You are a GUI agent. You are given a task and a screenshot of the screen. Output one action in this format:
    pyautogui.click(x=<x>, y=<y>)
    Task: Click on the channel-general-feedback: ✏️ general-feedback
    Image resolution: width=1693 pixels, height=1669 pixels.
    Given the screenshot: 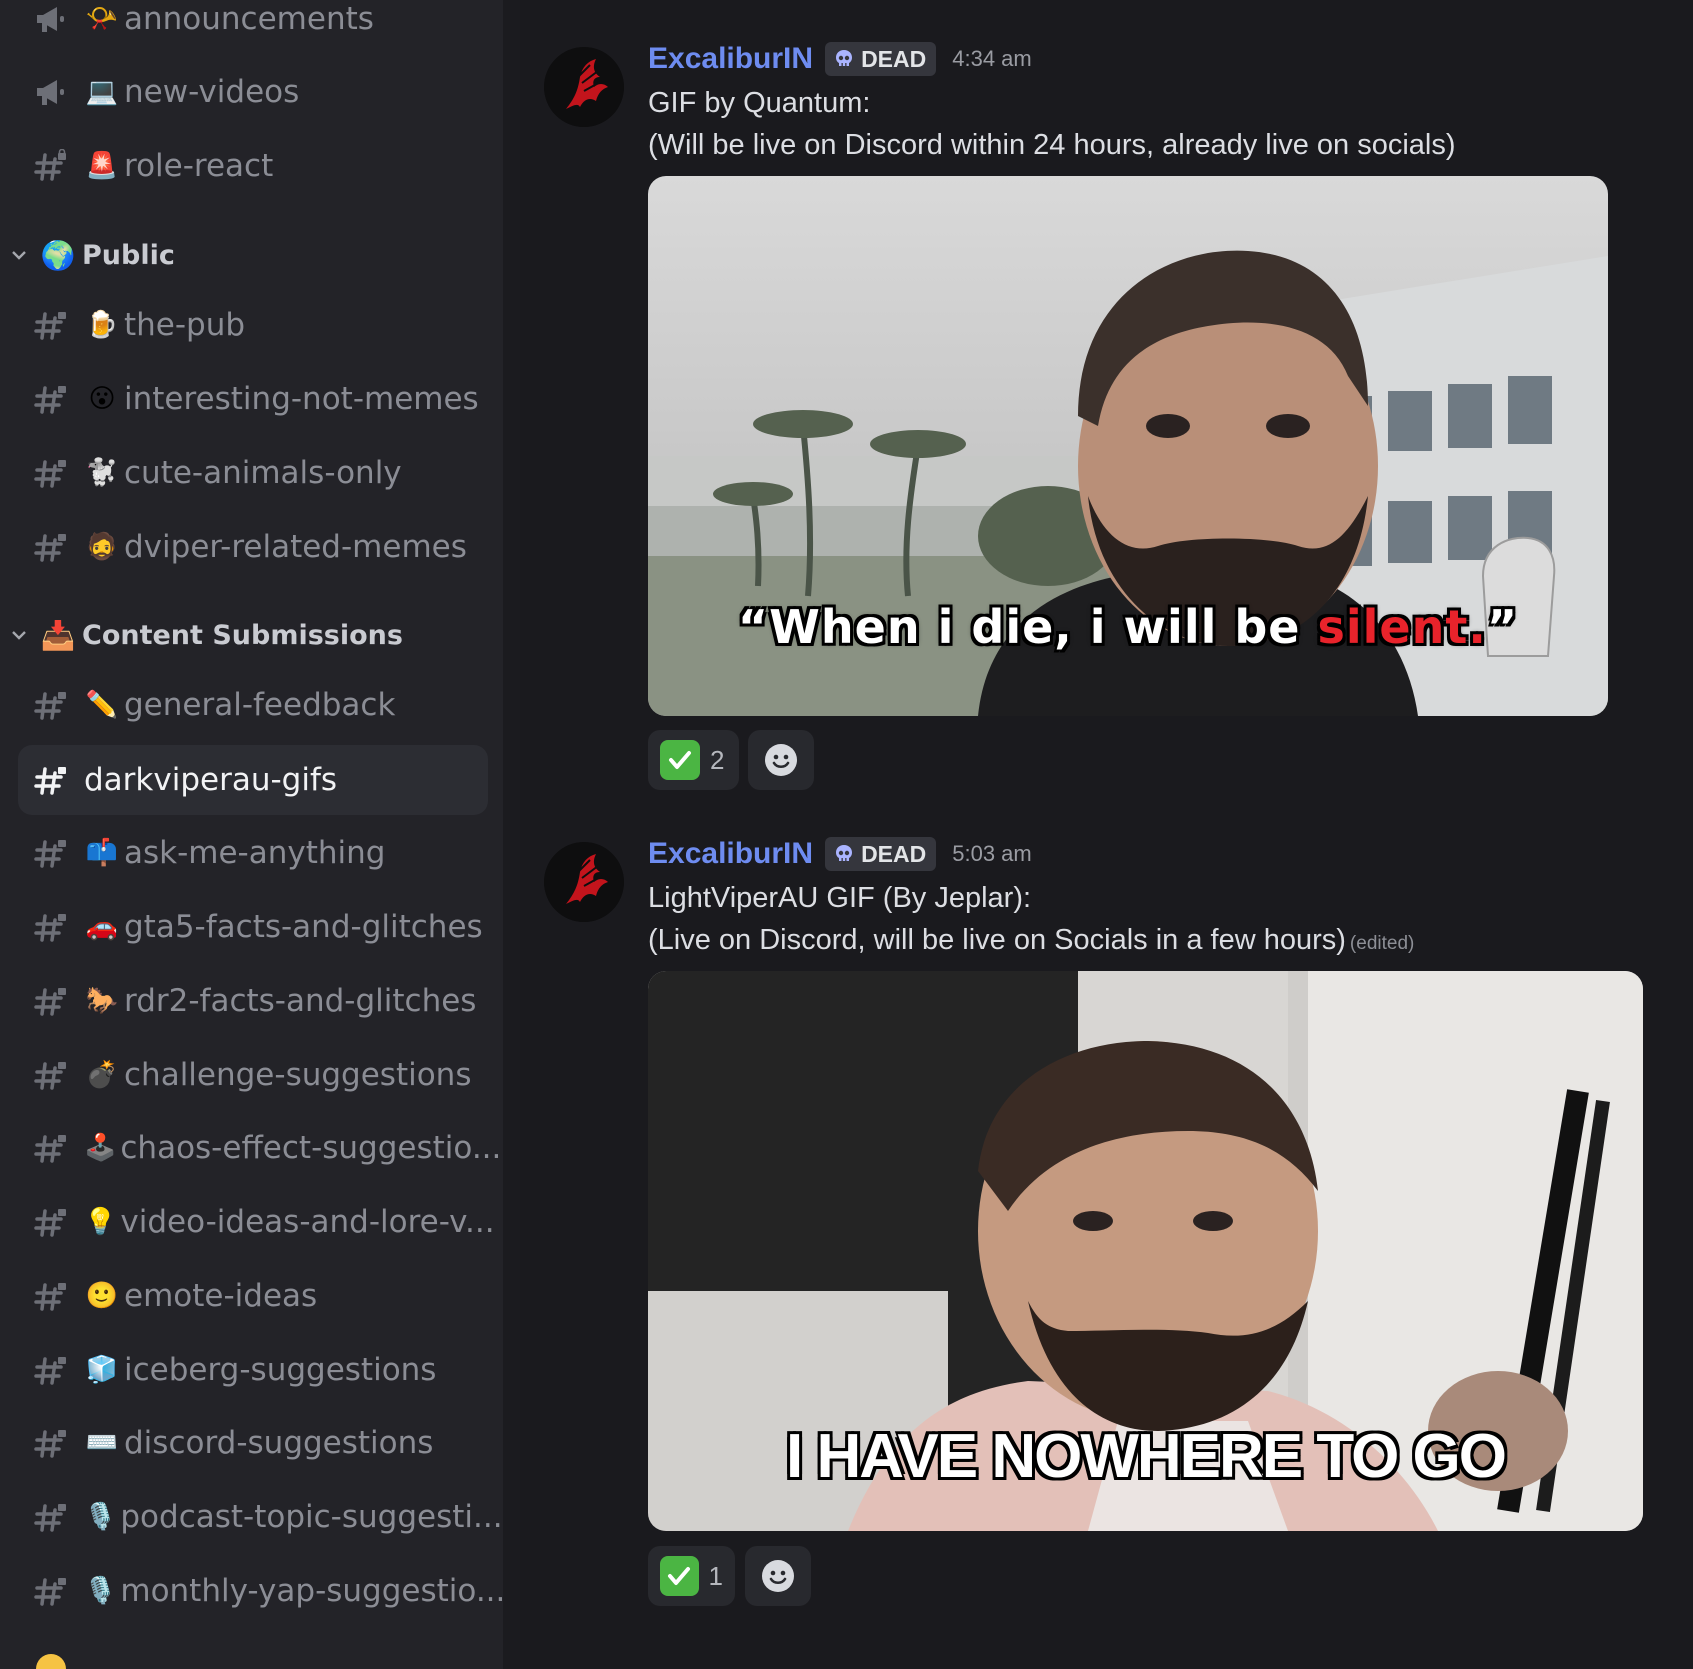 What is the action you would take?
    pyautogui.click(x=253, y=705)
    